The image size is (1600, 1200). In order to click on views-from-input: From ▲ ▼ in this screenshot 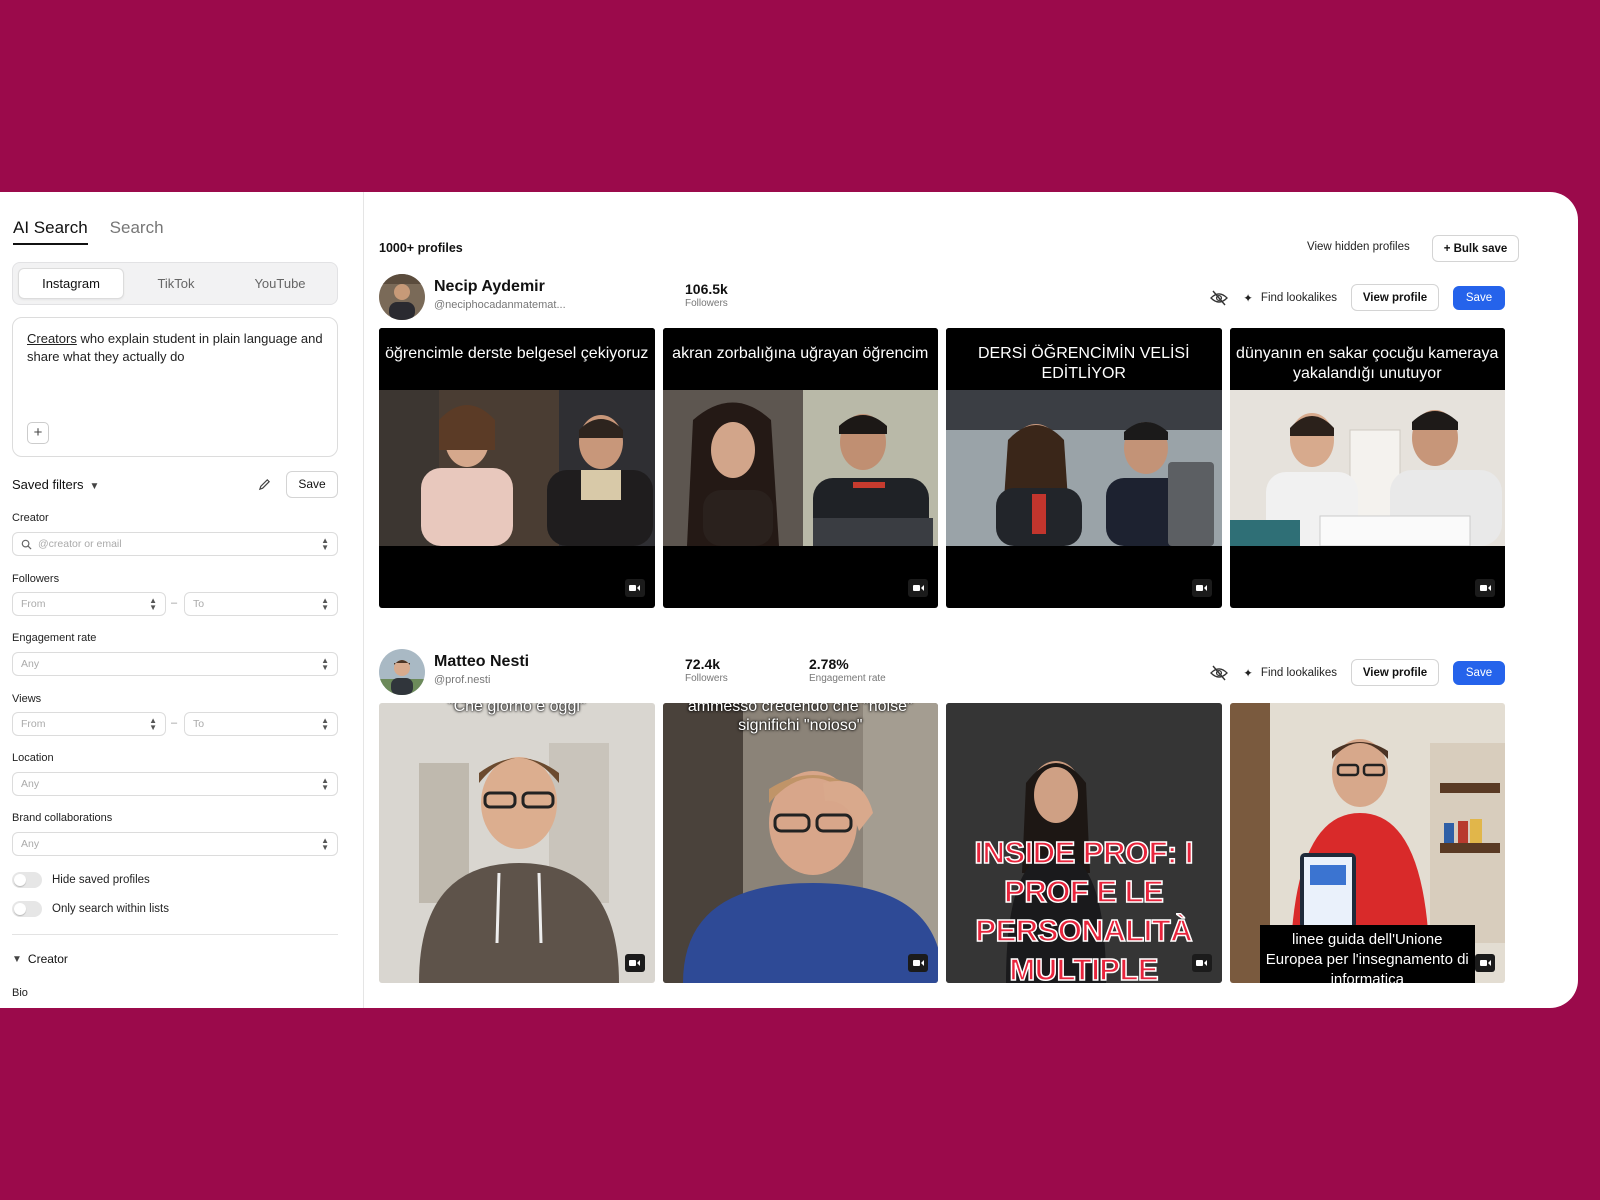, I will do `click(89, 724)`.